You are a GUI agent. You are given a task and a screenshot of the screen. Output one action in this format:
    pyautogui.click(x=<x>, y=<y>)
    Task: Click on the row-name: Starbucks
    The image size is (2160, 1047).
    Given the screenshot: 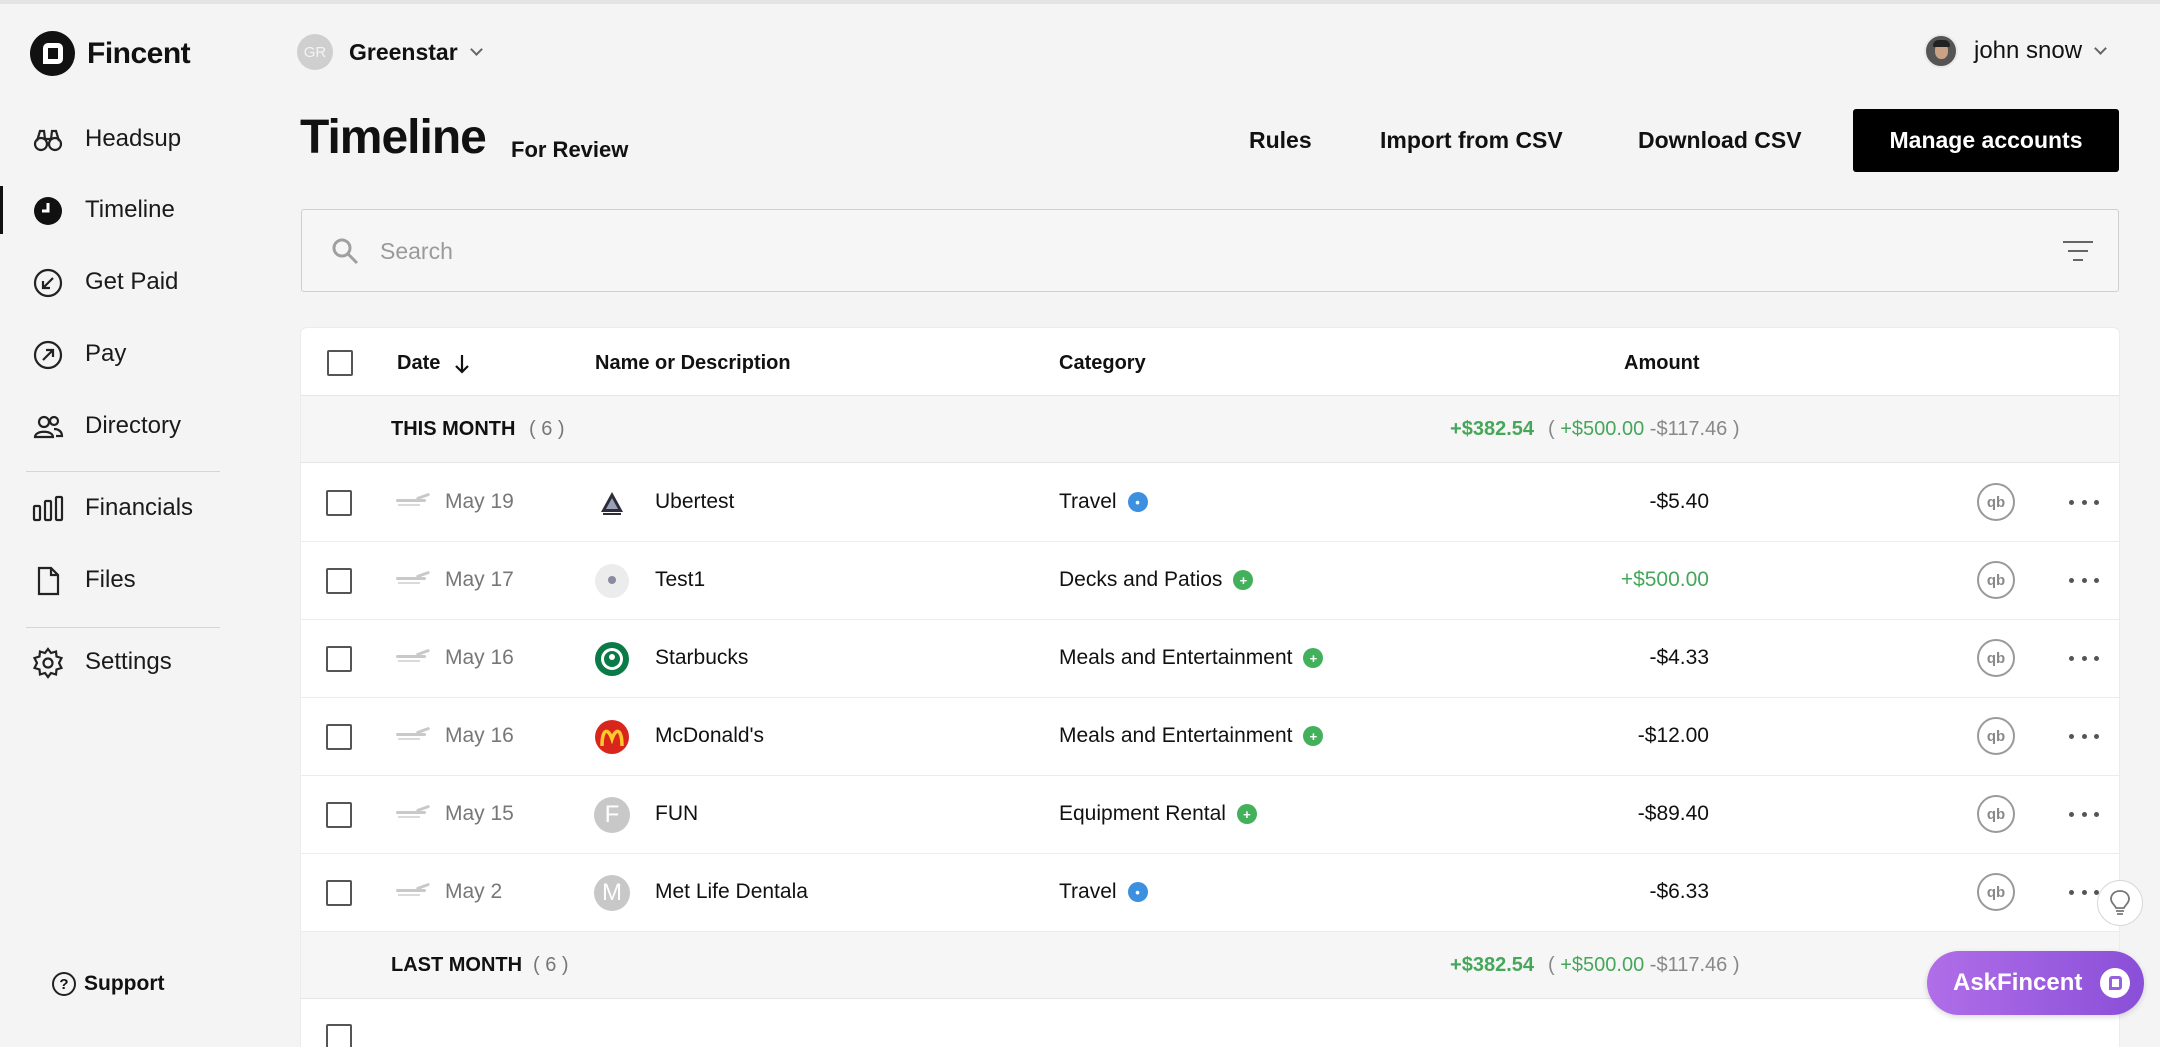 What is the action you would take?
    pyautogui.click(x=702, y=657)
    